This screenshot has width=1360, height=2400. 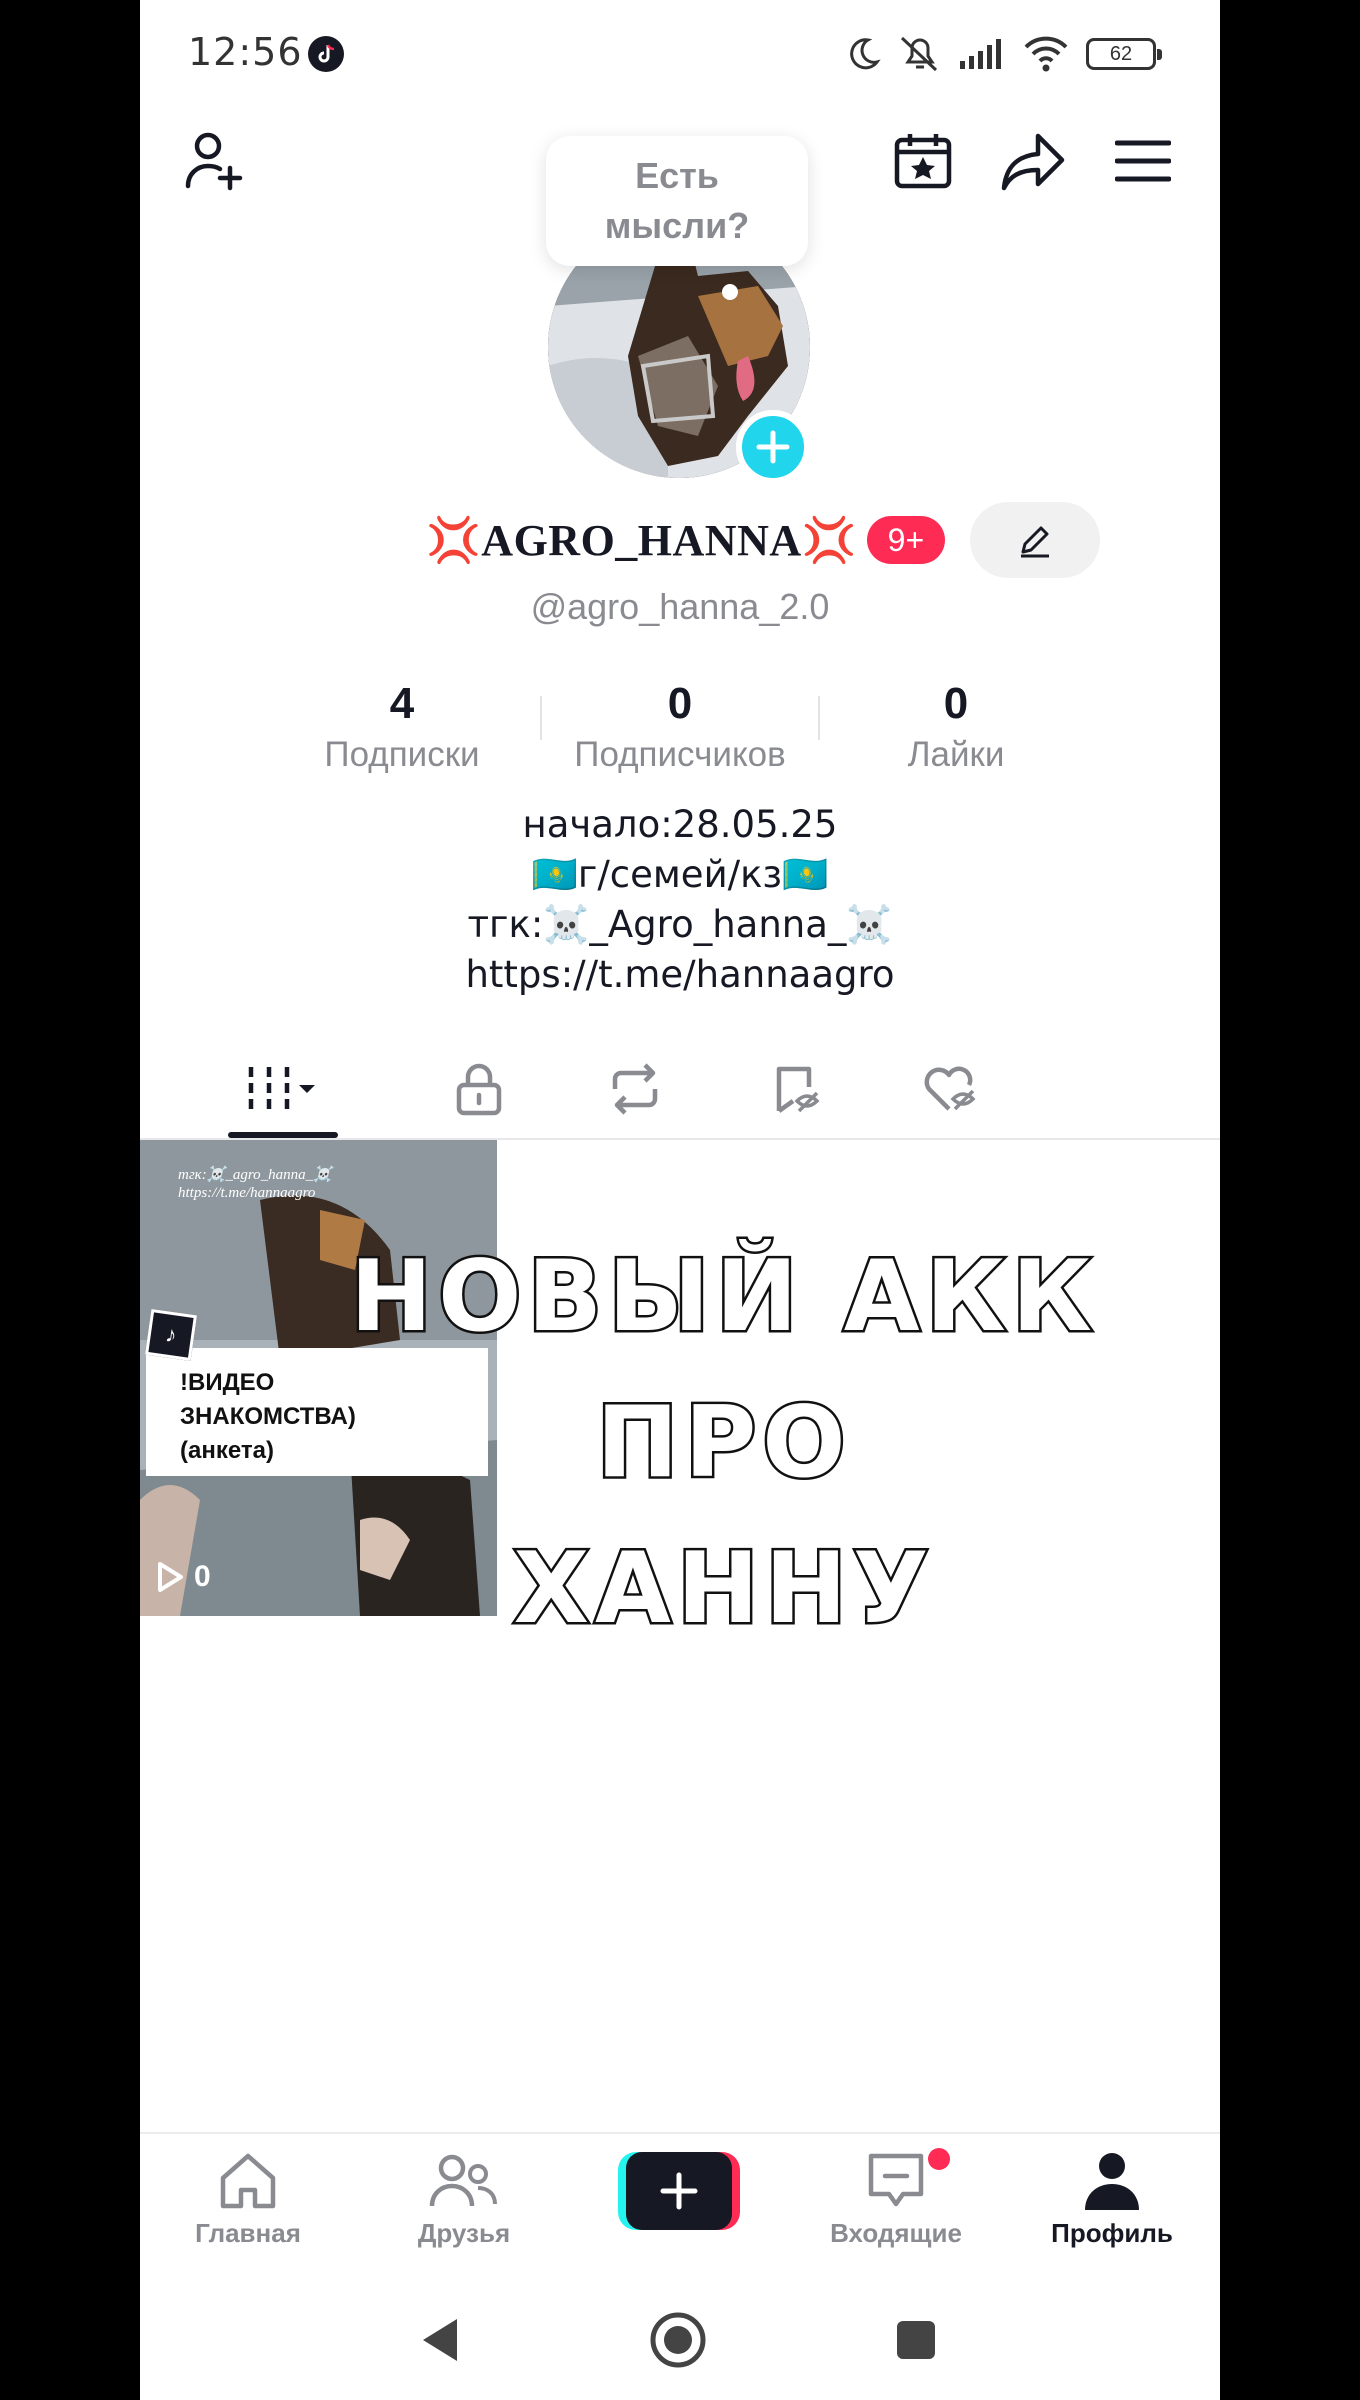 I want to click on bottom-nav: Главная Друзья Входящие Профиль, so click(x=680, y=2199).